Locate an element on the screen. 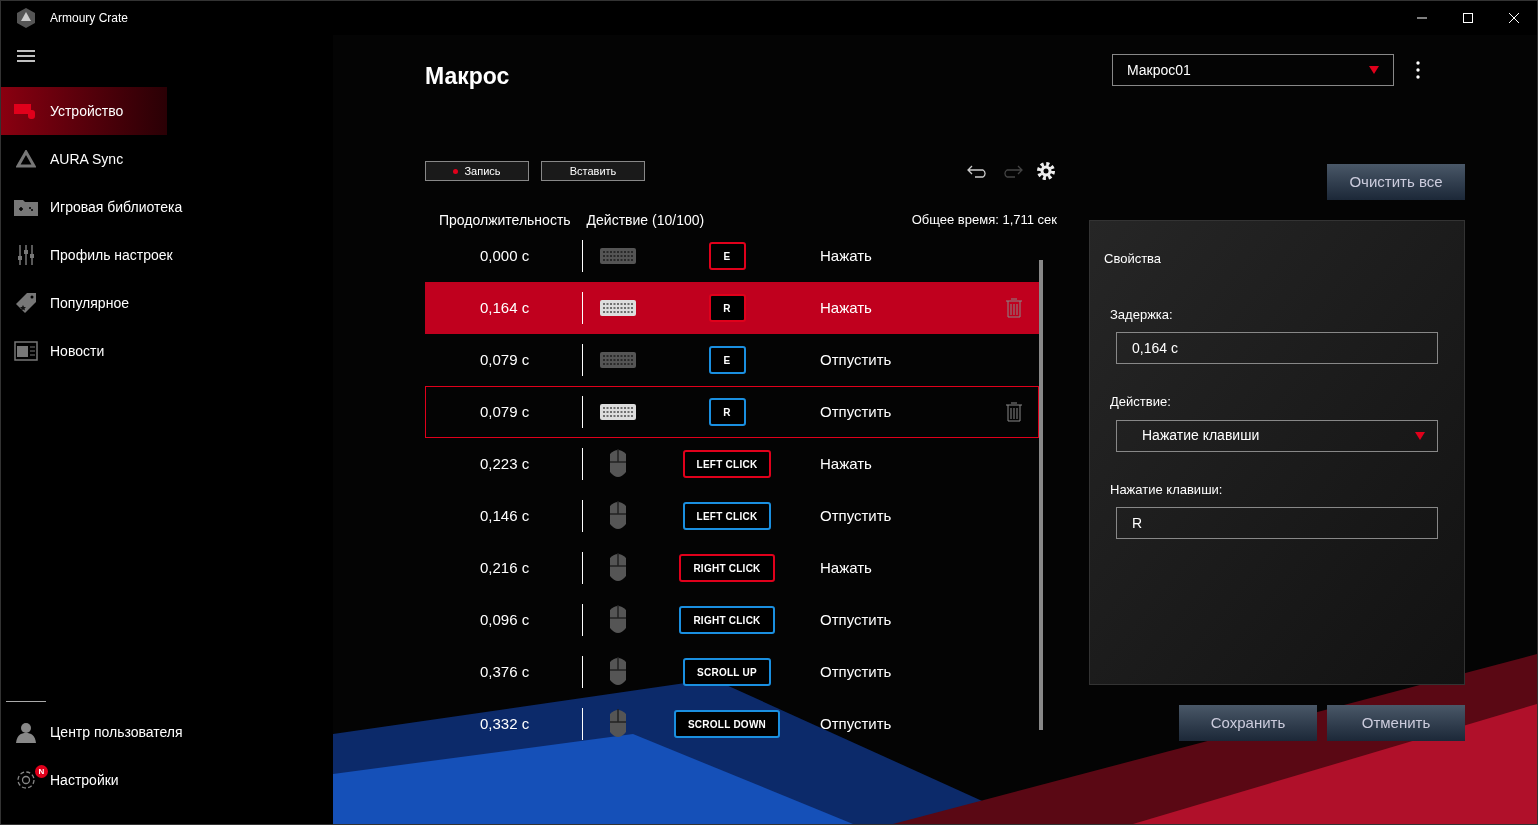 Image resolution: width=1538 pixels, height=825 pixels. gamepad-folder-icon is located at coordinates (25, 207).